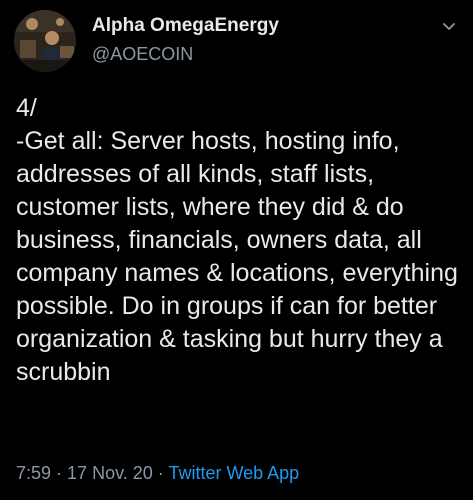 This screenshot has width=473, height=500. What do you see at coordinates (33, 473) in the screenshot?
I see `tweet-time: 7:59` at bounding box center [33, 473].